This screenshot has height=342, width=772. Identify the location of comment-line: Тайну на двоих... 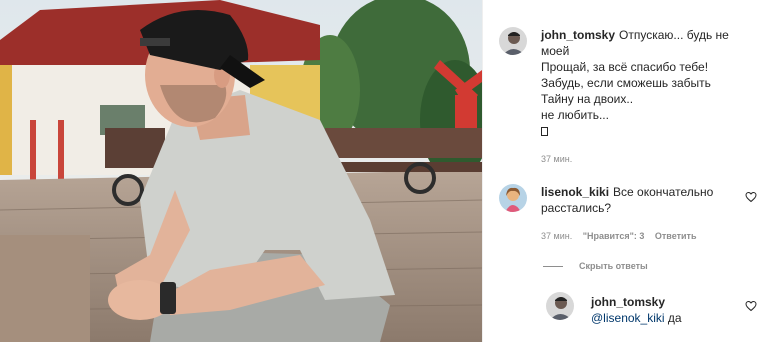
(587, 99).